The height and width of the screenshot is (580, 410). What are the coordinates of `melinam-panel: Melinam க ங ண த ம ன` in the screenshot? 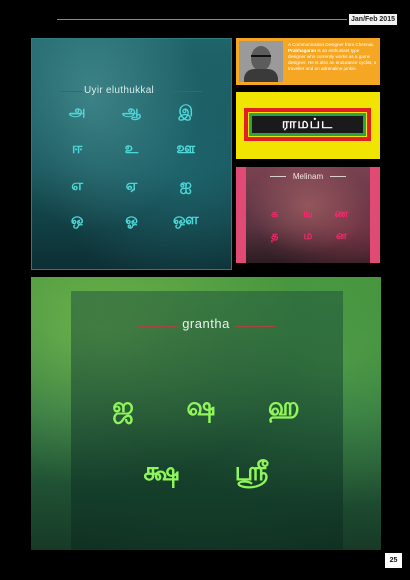 It's located at (308, 215).